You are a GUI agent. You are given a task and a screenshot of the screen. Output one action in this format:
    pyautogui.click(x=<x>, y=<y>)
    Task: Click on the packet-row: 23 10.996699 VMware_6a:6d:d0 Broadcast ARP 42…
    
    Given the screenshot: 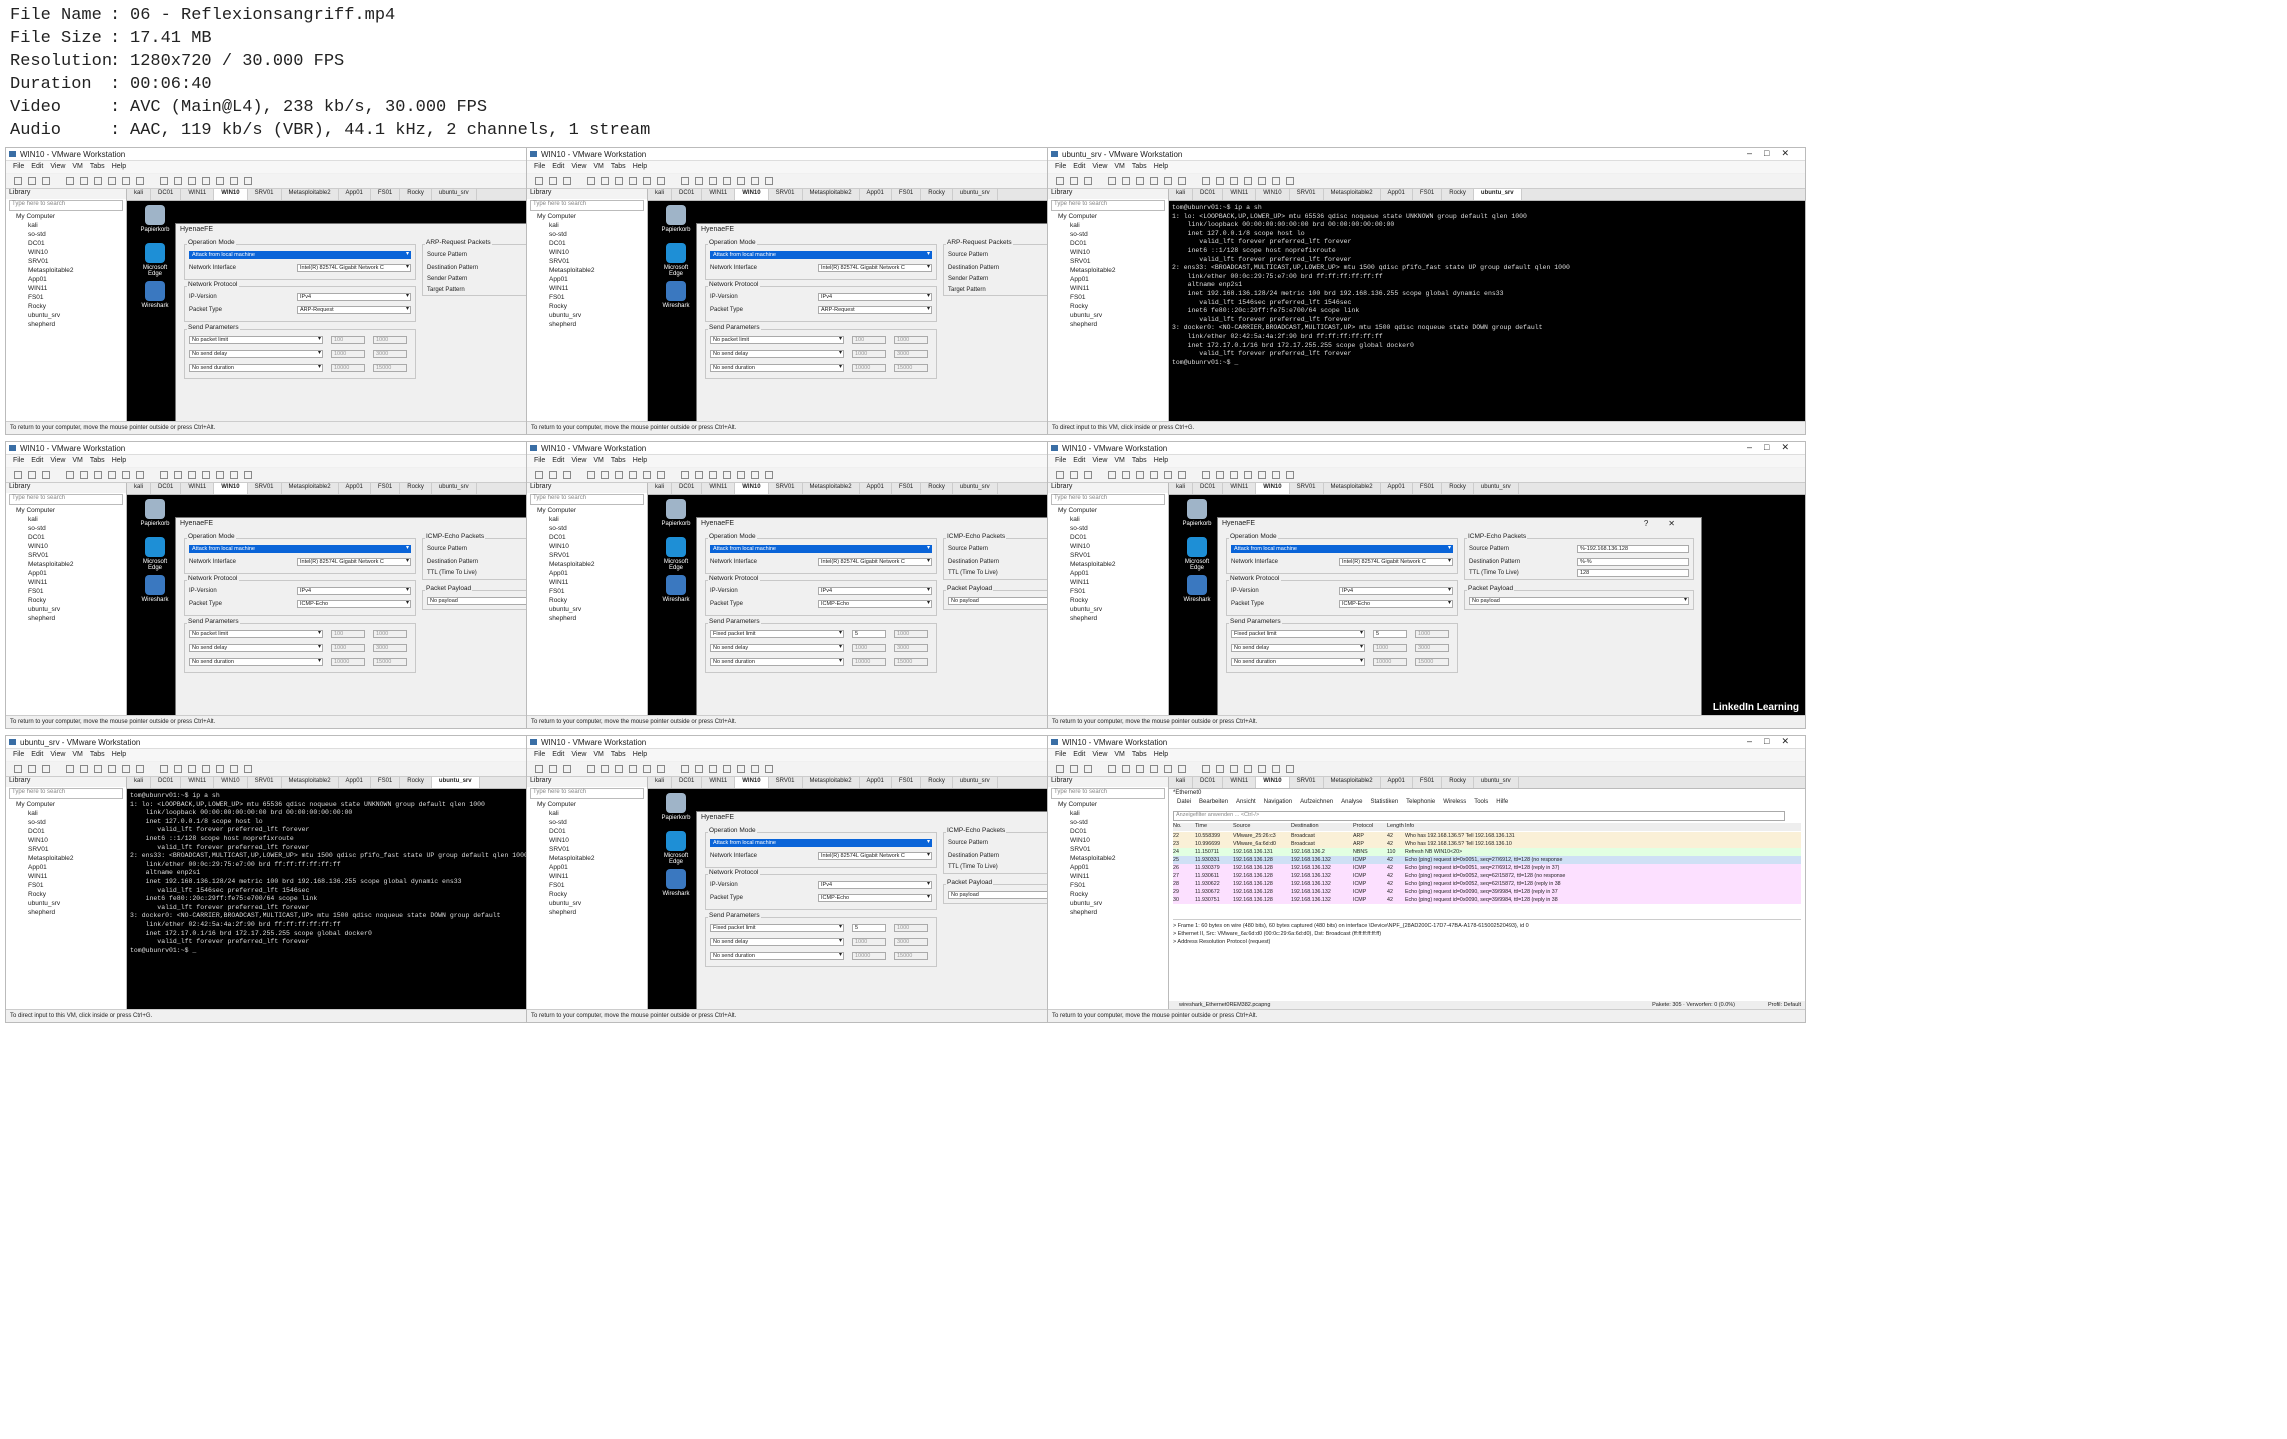 What is the action you would take?
    pyautogui.click(x=1487, y=844)
    